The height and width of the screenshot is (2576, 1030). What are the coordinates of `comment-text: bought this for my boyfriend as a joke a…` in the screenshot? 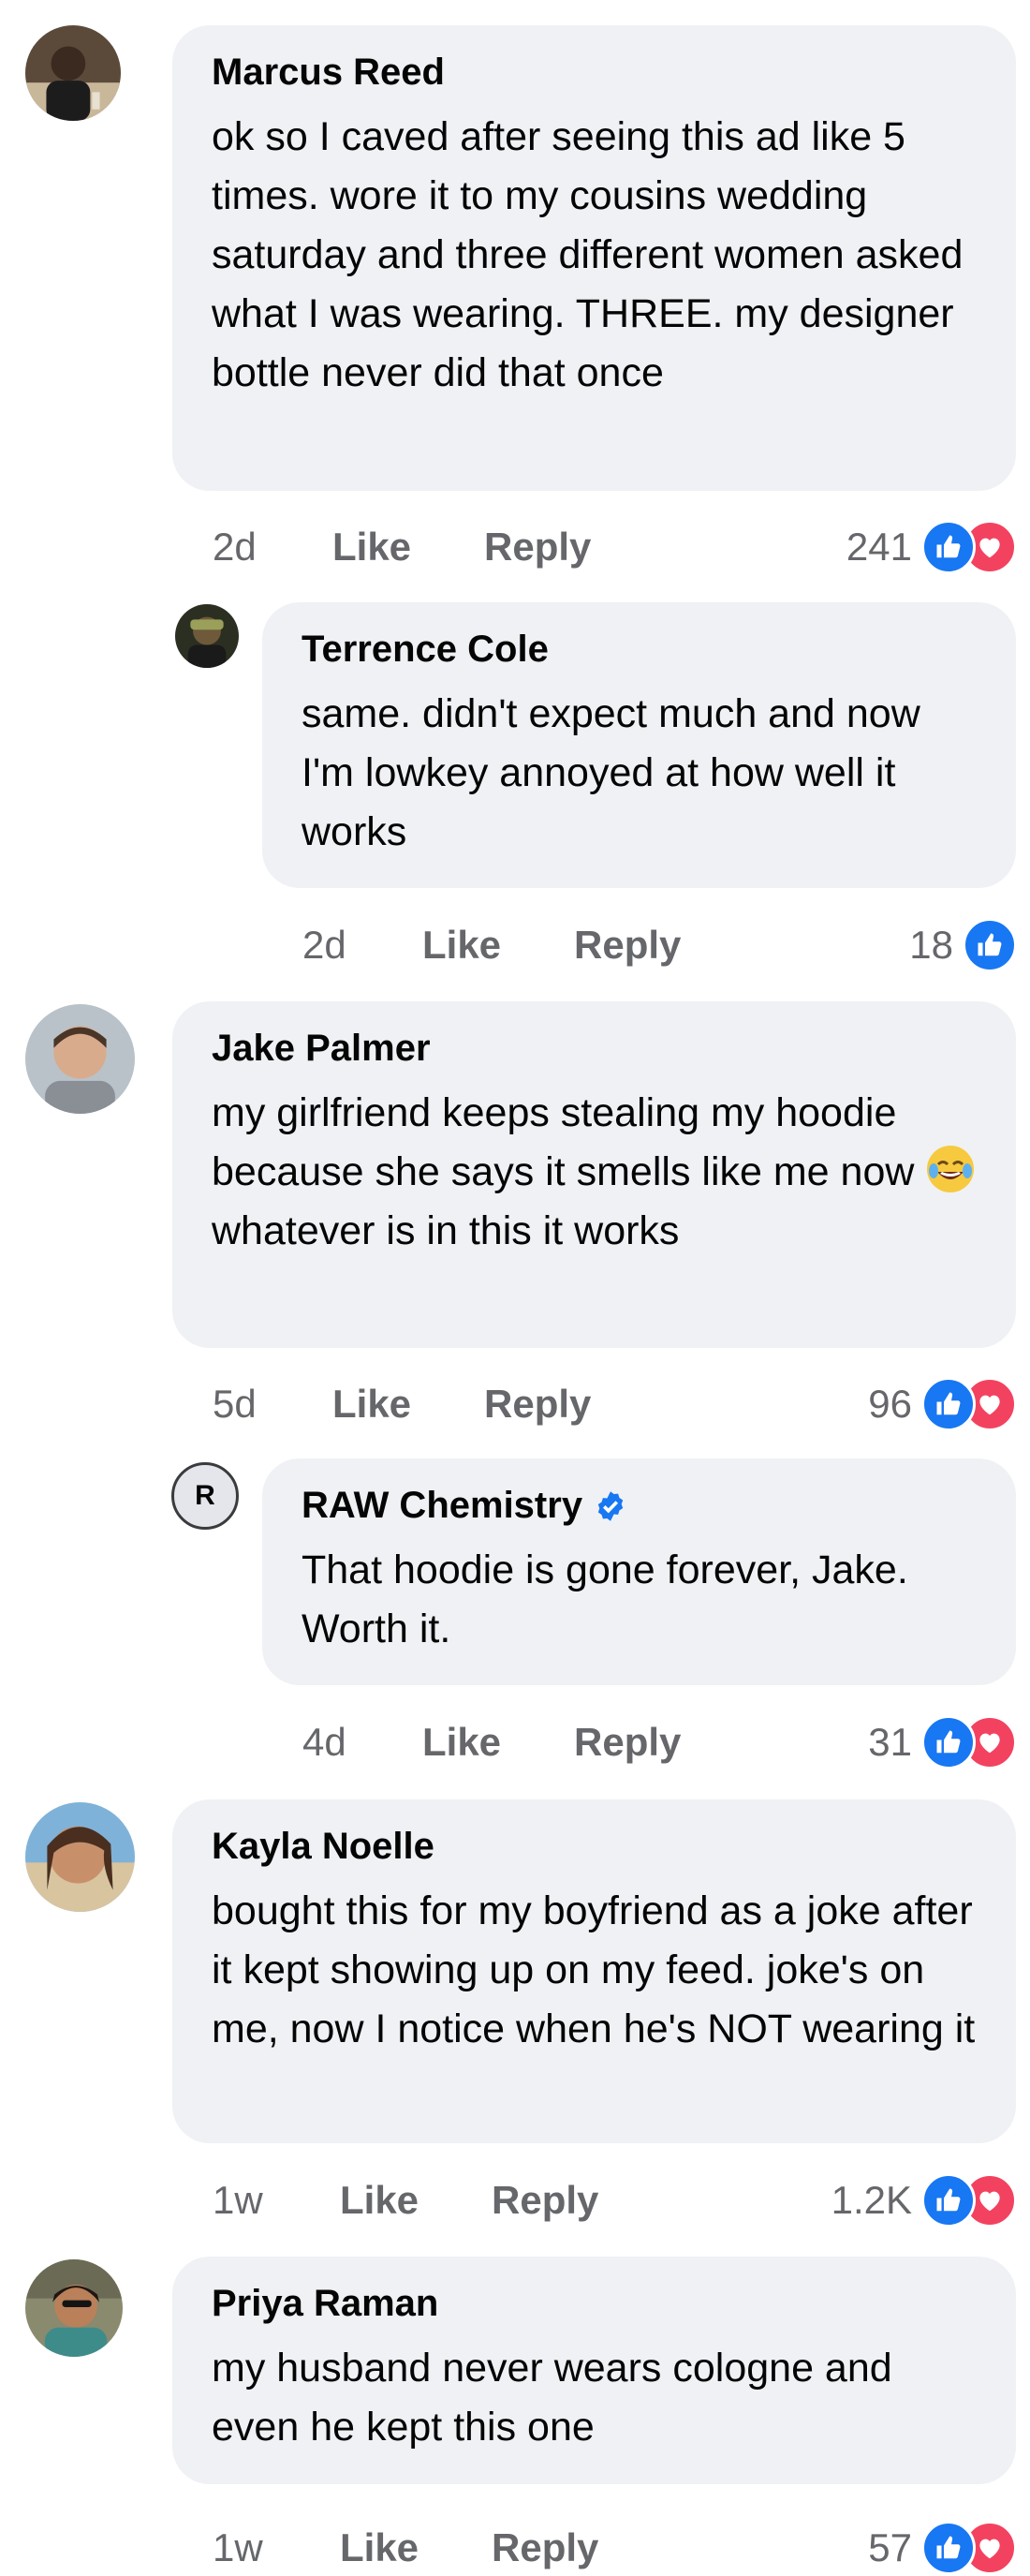 It's located at (594, 1970).